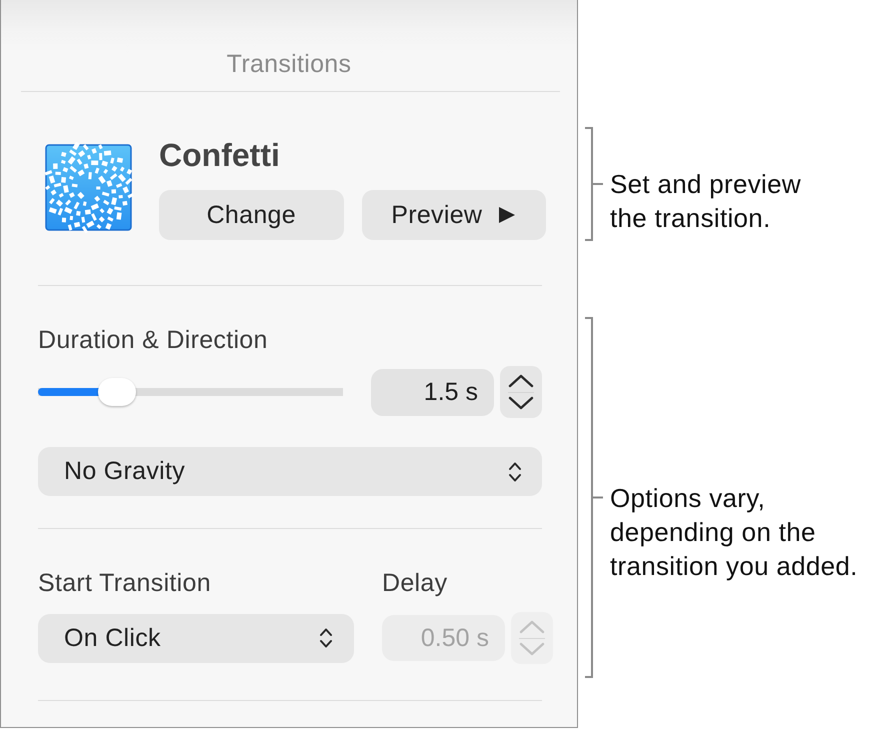 This screenshot has height=729, width=894. What do you see at coordinates (432, 392) in the screenshot?
I see `duration-field: 1.5 s` at bounding box center [432, 392].